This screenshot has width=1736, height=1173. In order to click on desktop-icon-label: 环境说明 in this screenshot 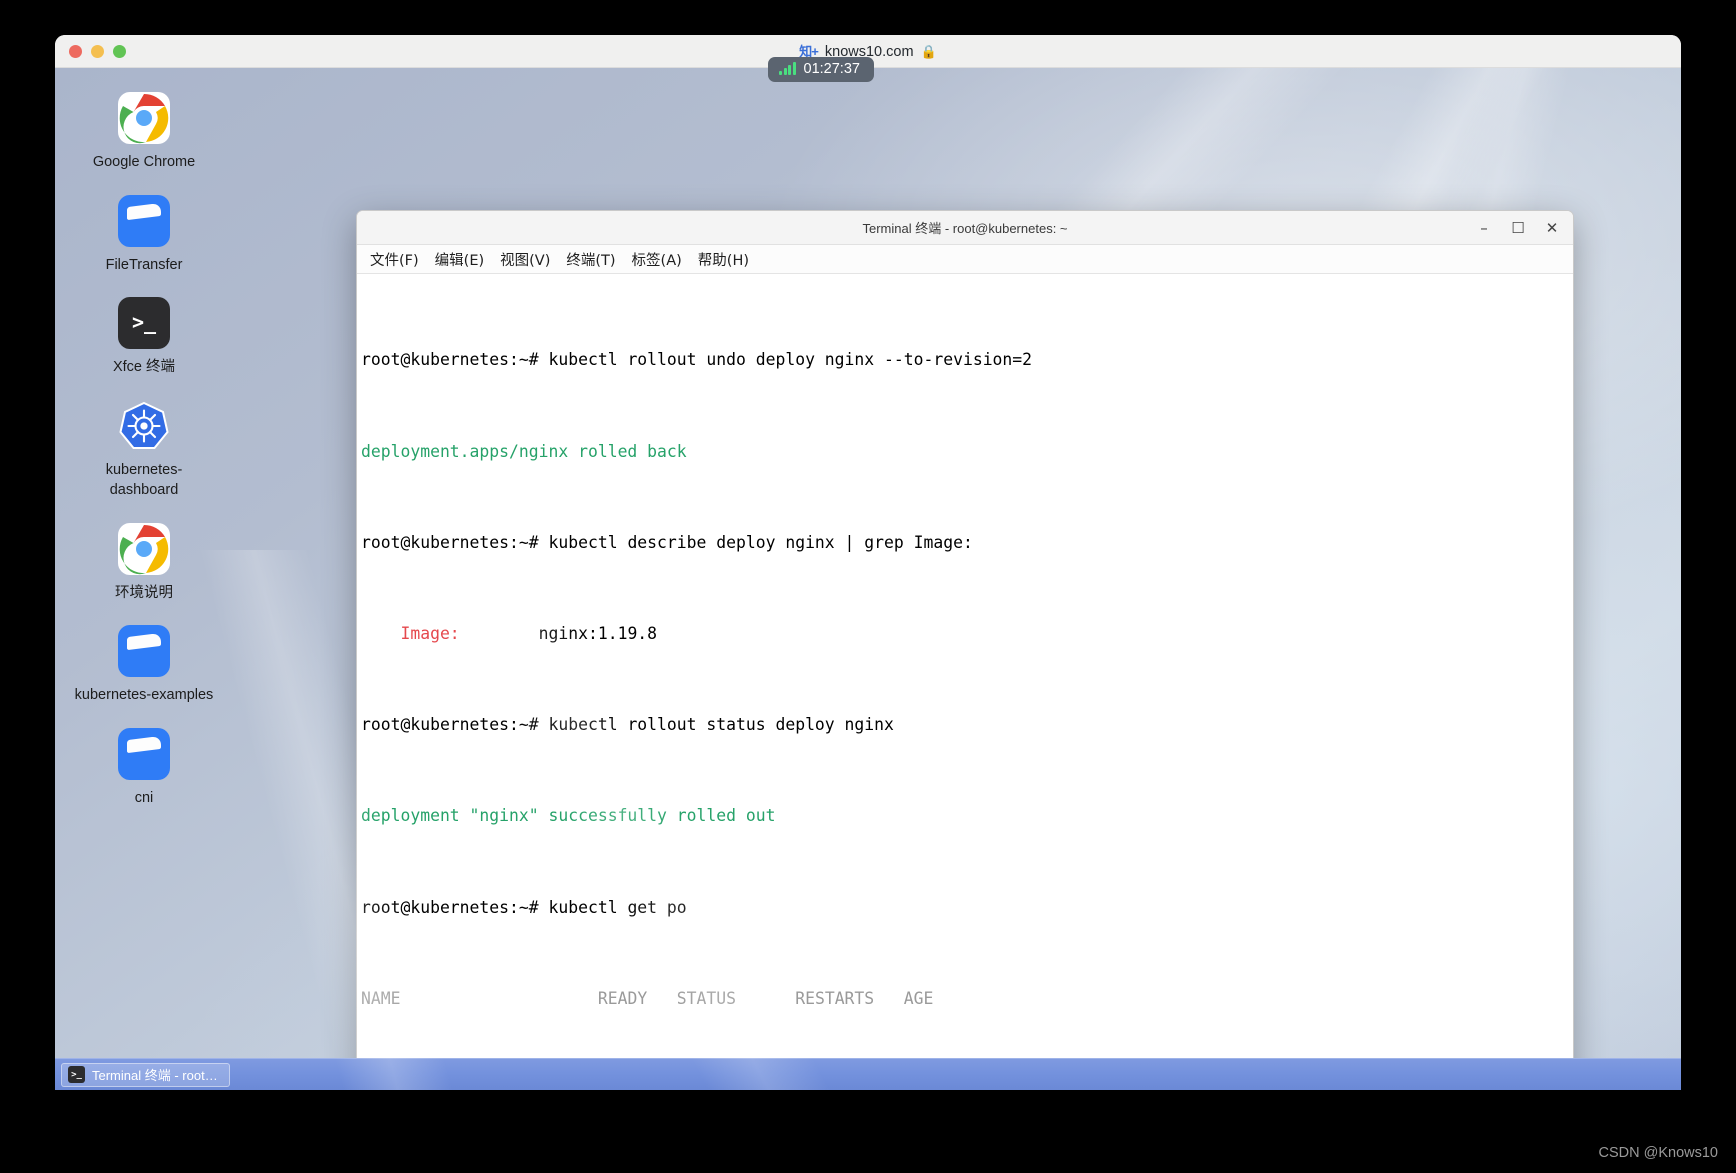, I will do `click(144, 592)`.